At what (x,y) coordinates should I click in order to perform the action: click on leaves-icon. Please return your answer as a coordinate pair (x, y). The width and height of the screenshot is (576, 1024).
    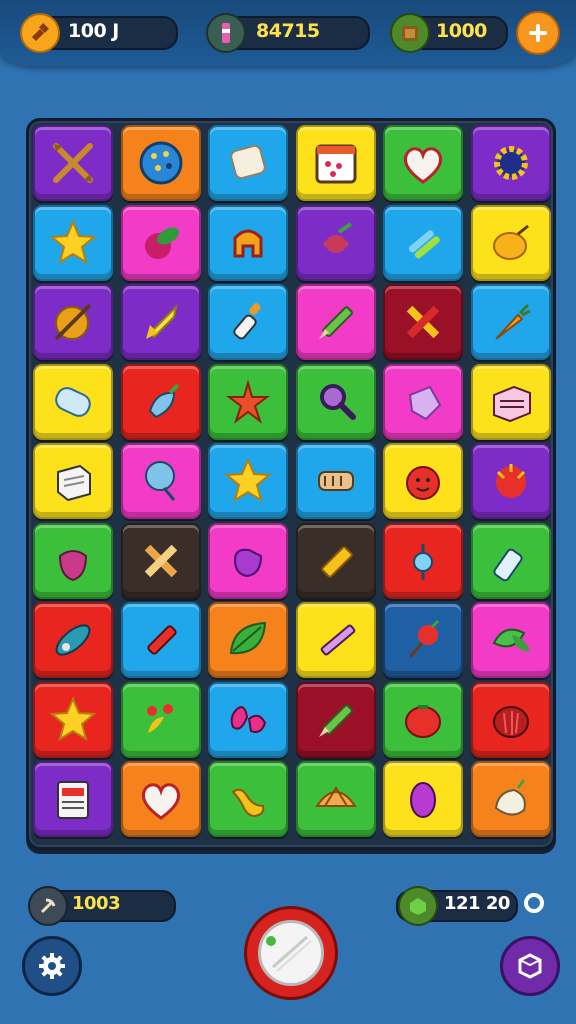
    Looking at the image, I should click on (511, 640).